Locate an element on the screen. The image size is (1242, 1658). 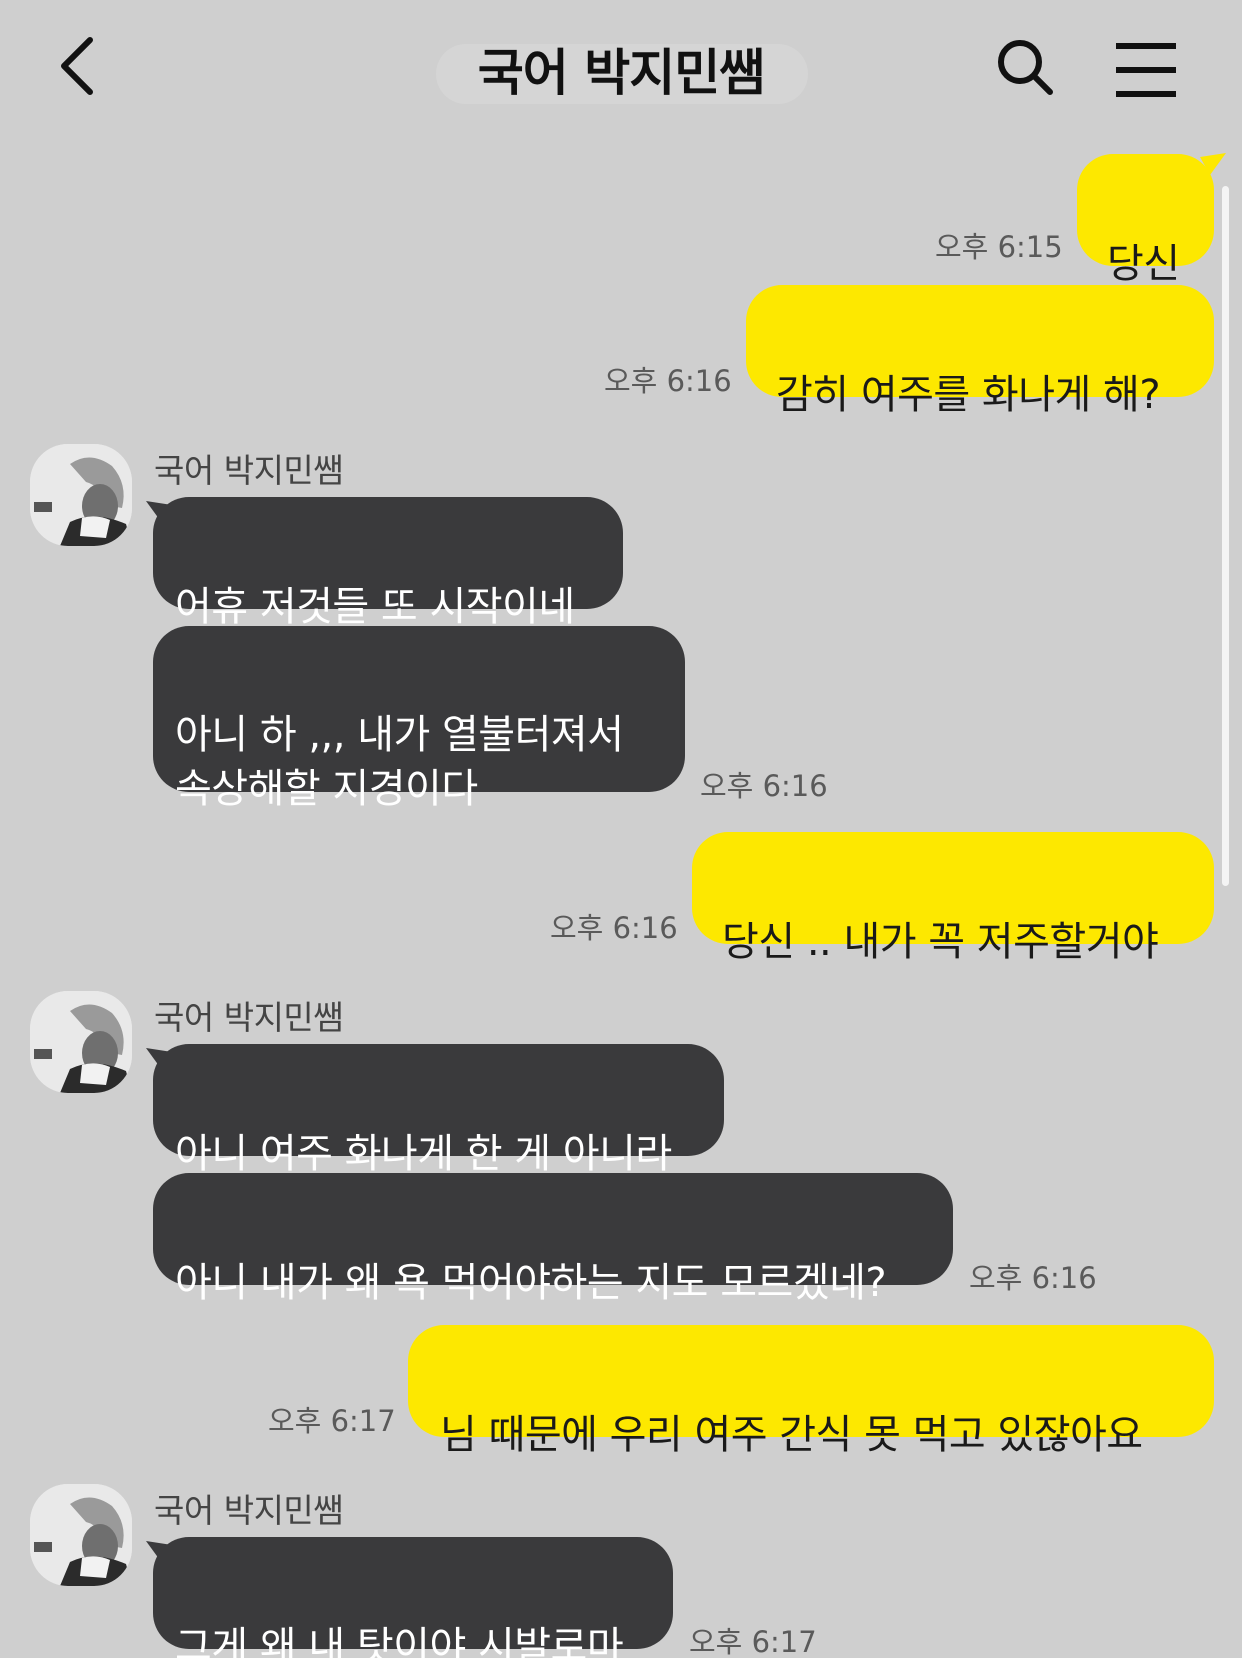
message-text: 아니 여주 화나게 한 게 아니라 is located at coordinates (423, 1154).